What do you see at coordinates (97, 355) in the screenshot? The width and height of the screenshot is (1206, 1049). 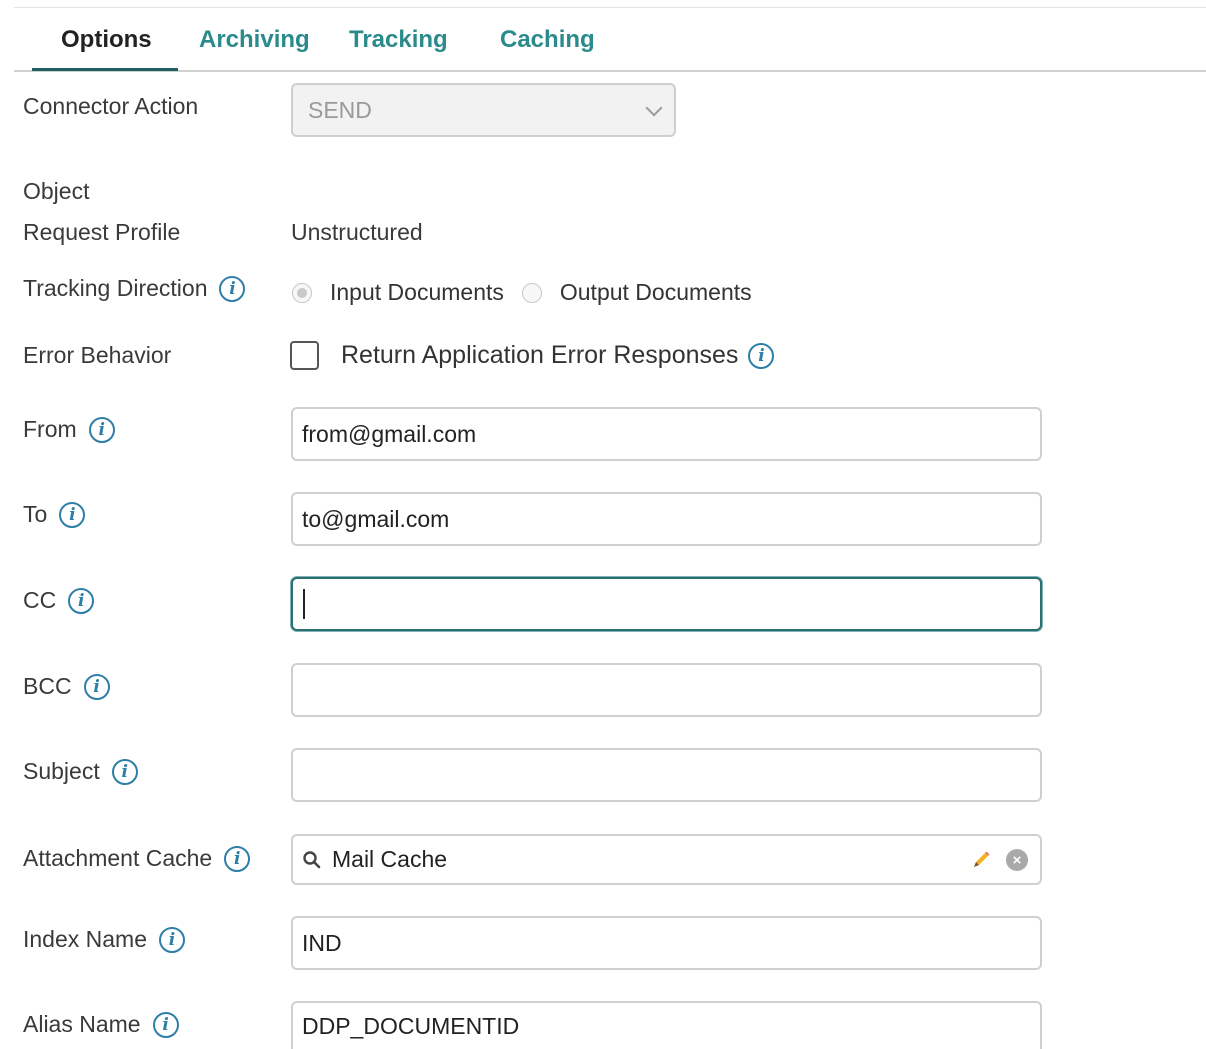 I see `error-behavior-label: Error Behavior` at bounding box center [97, 355].